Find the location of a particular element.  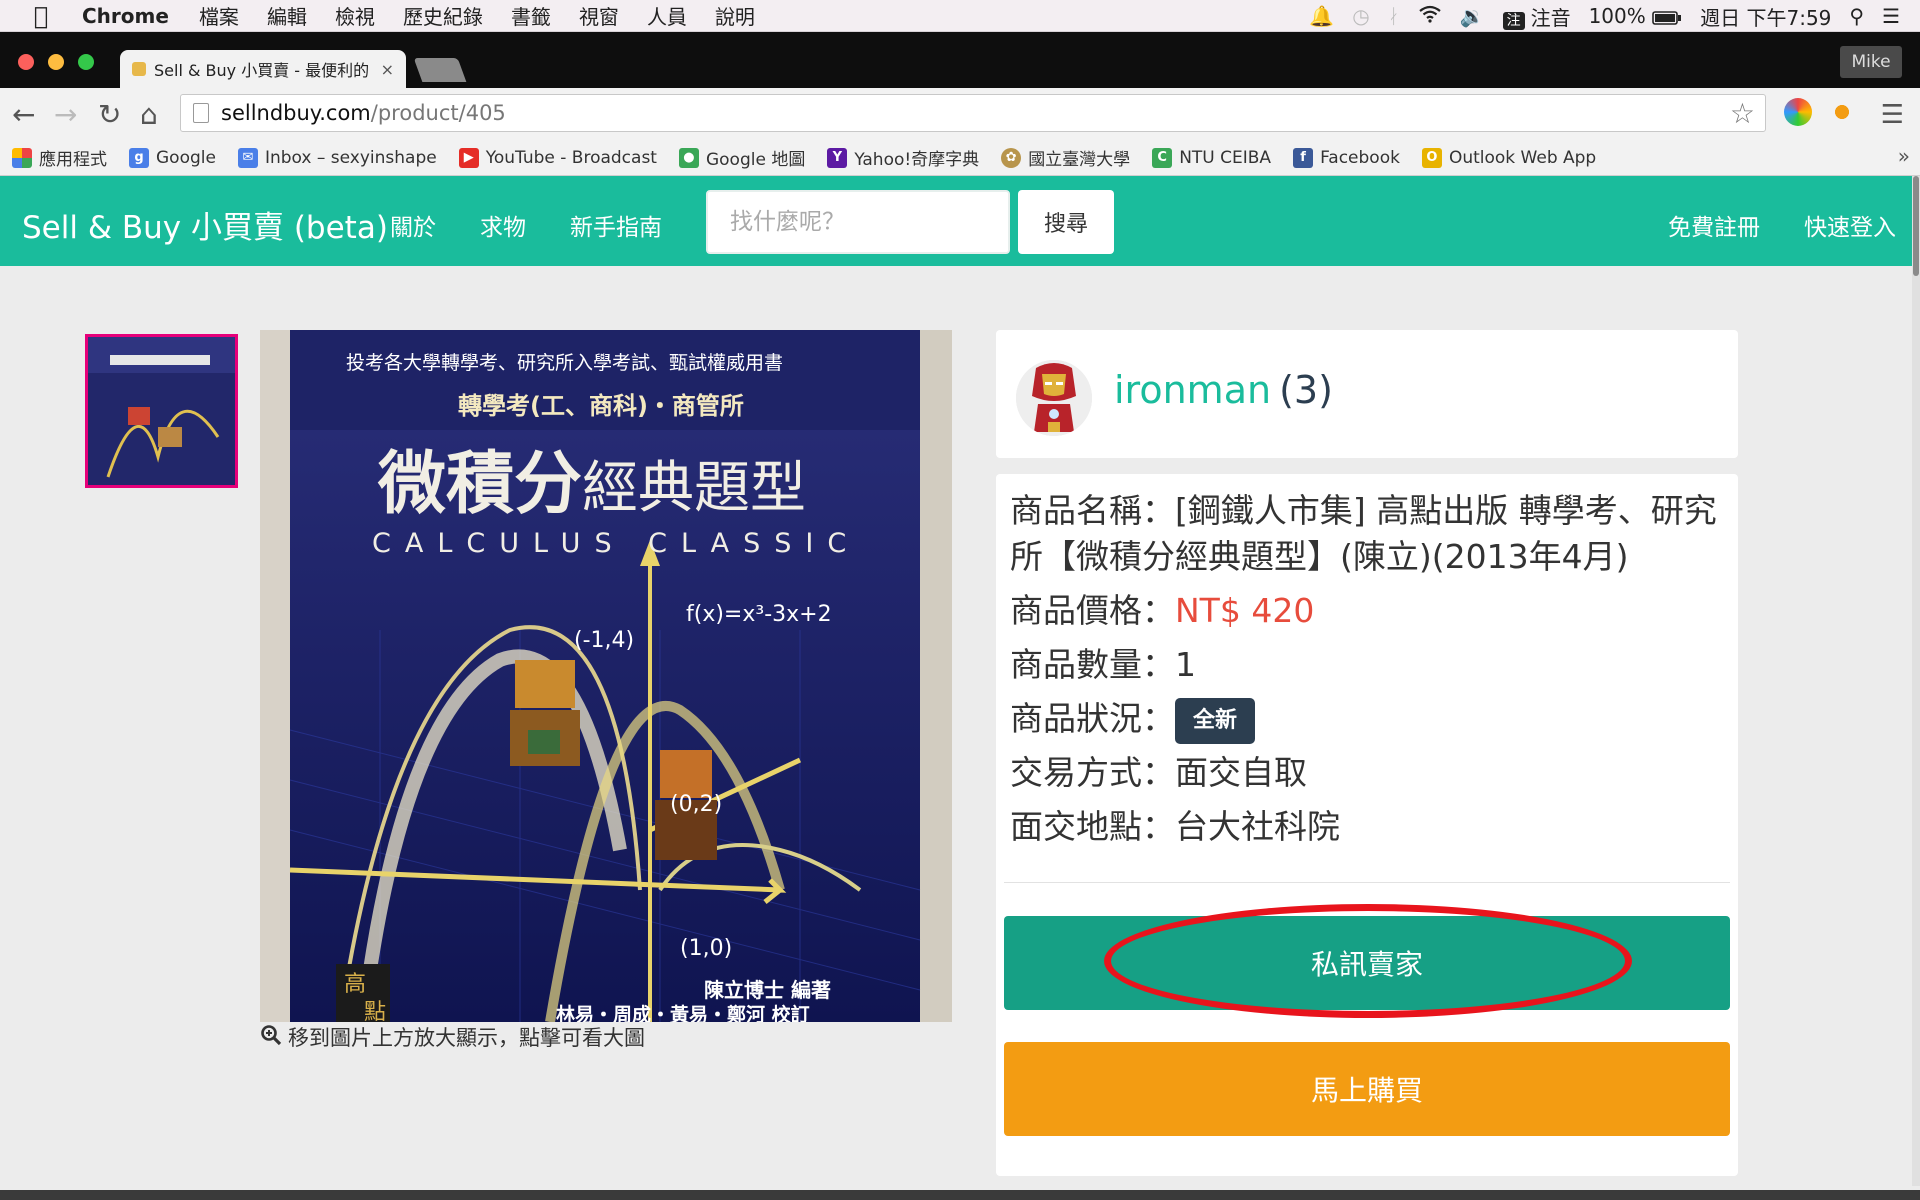

battery-status: 100% is located at coordinates (1636, 16).